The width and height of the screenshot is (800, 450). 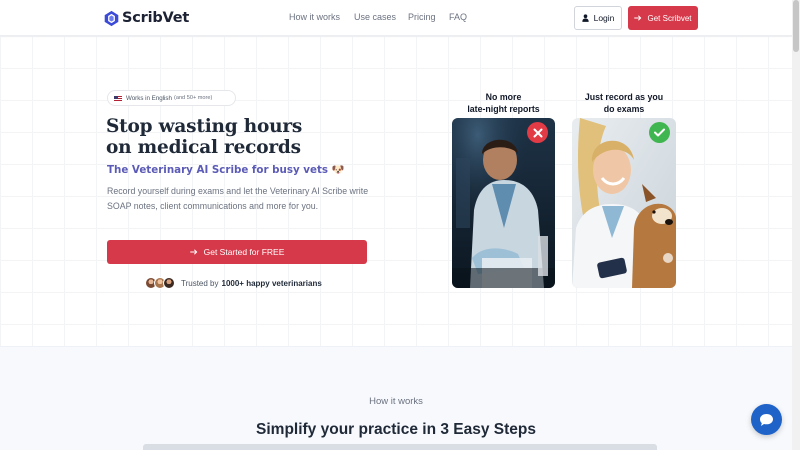 What do you see at coordinates (160, 283) in the screenshot?
I see `avatar-group` at bounding box center [160, 283].